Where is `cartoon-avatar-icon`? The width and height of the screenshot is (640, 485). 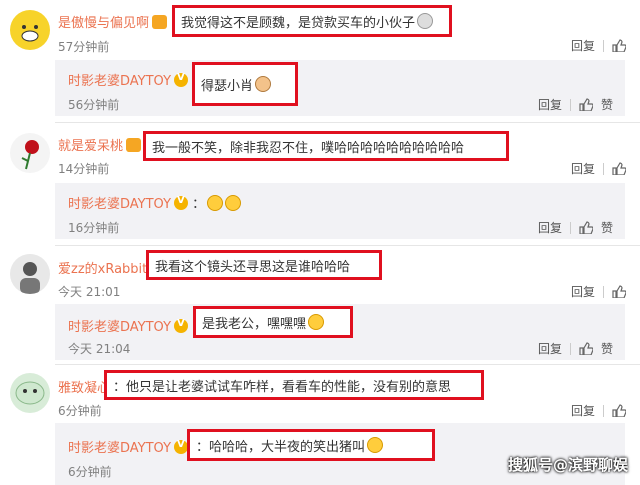 cartoon-avatar-icon is located at coordinates (30, 393).